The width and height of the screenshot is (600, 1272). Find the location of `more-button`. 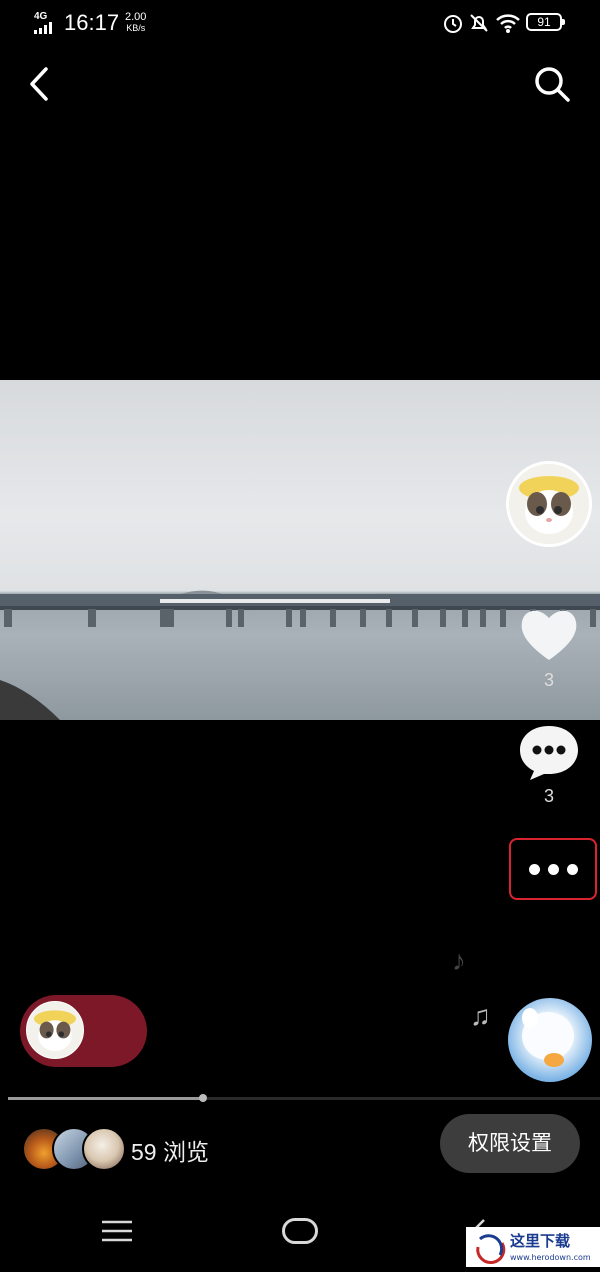

more-button is located at coordinates (553, 869).